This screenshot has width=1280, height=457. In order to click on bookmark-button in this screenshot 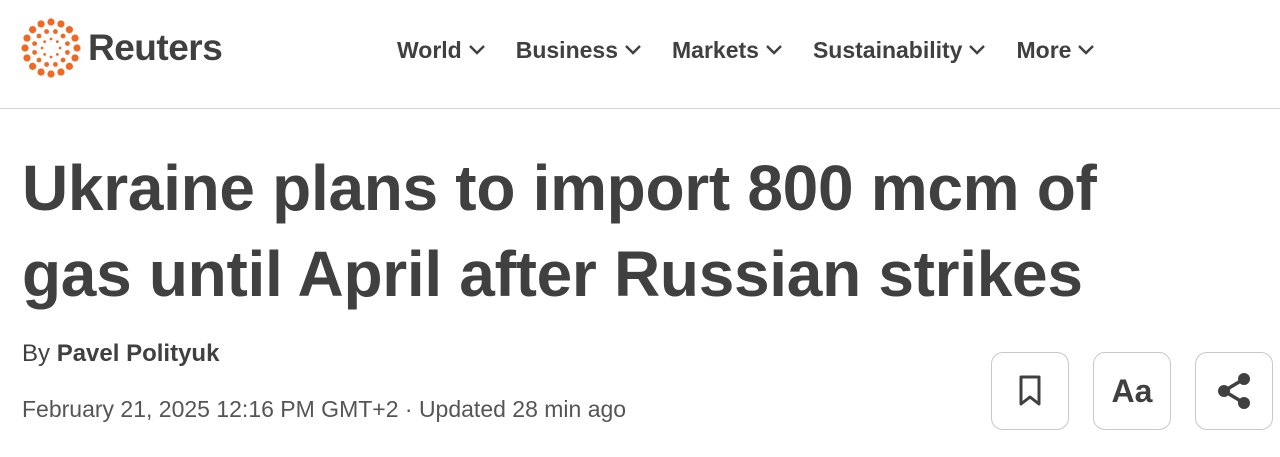, I will do `click(1030, 391)`.